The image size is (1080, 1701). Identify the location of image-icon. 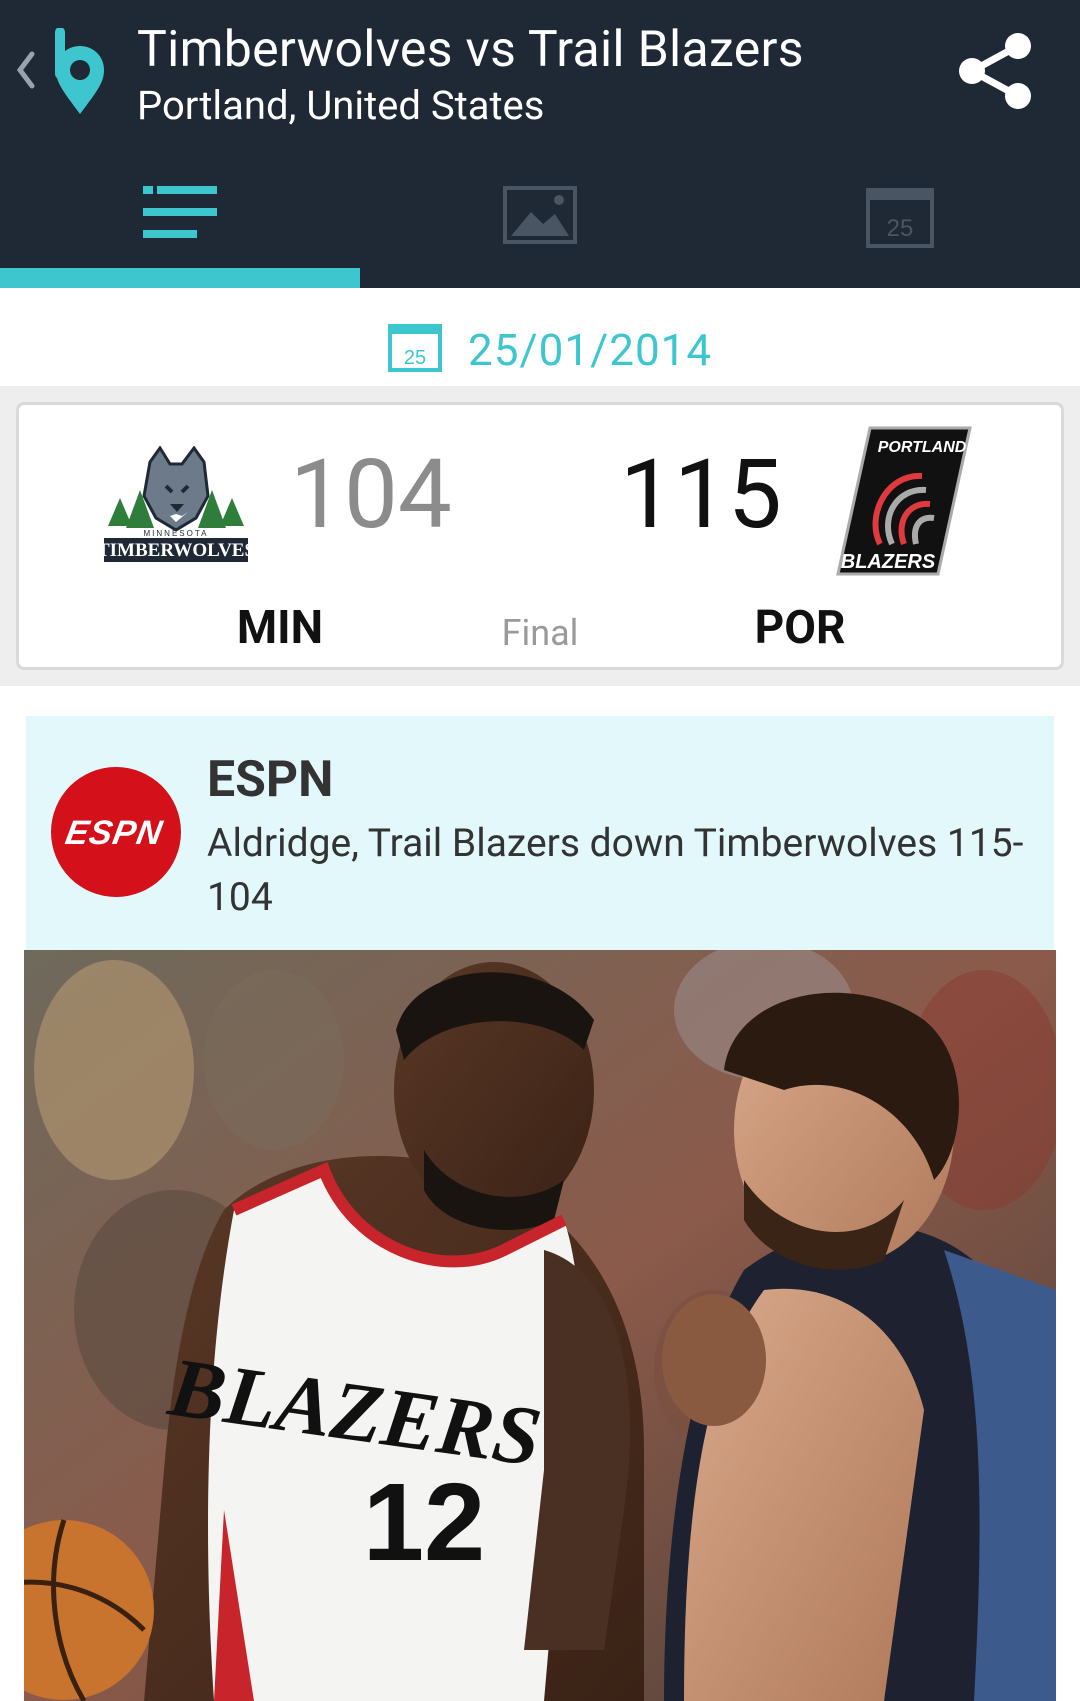
(540, 215).